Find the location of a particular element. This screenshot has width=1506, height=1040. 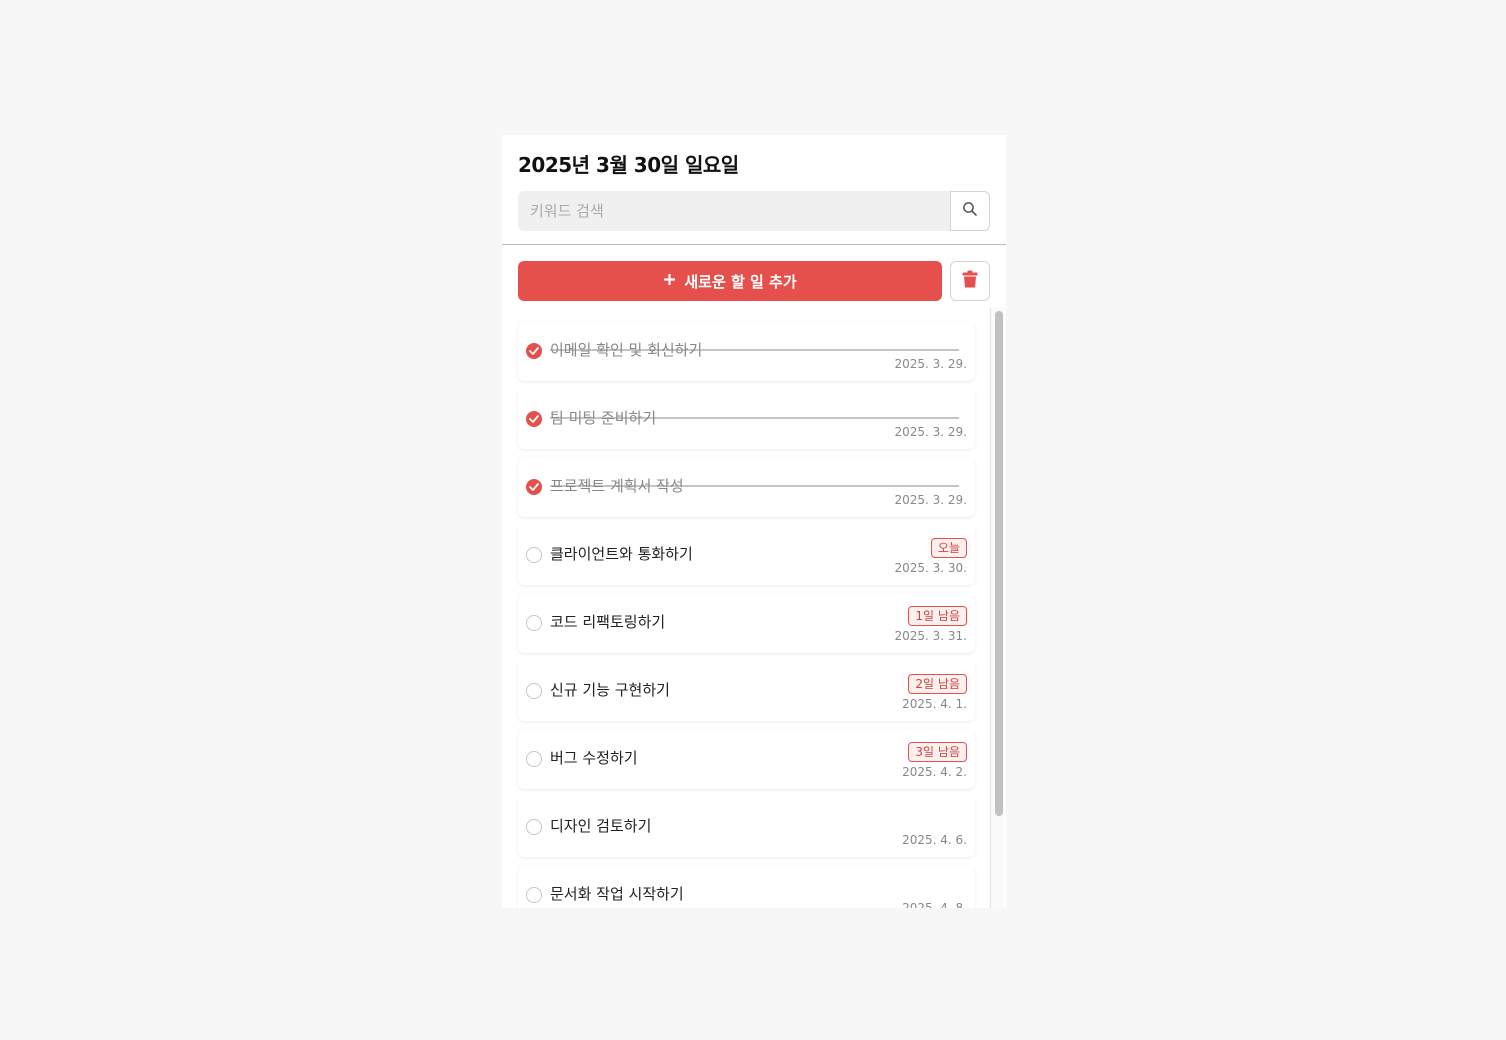

due-badge: 오늘 is located at coordinates (948, 548).